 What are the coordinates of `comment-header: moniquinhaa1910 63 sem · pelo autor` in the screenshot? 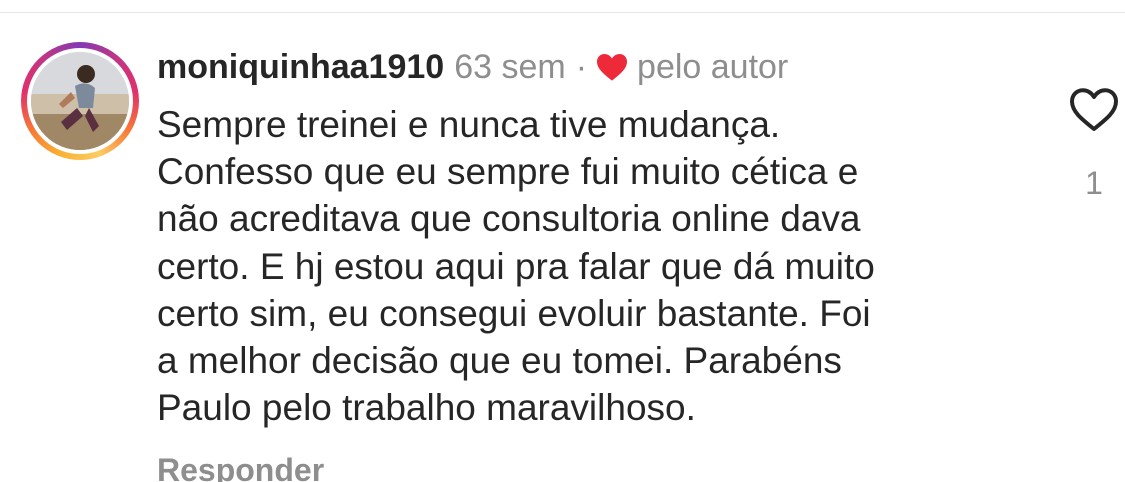 It's located at (472, 67).